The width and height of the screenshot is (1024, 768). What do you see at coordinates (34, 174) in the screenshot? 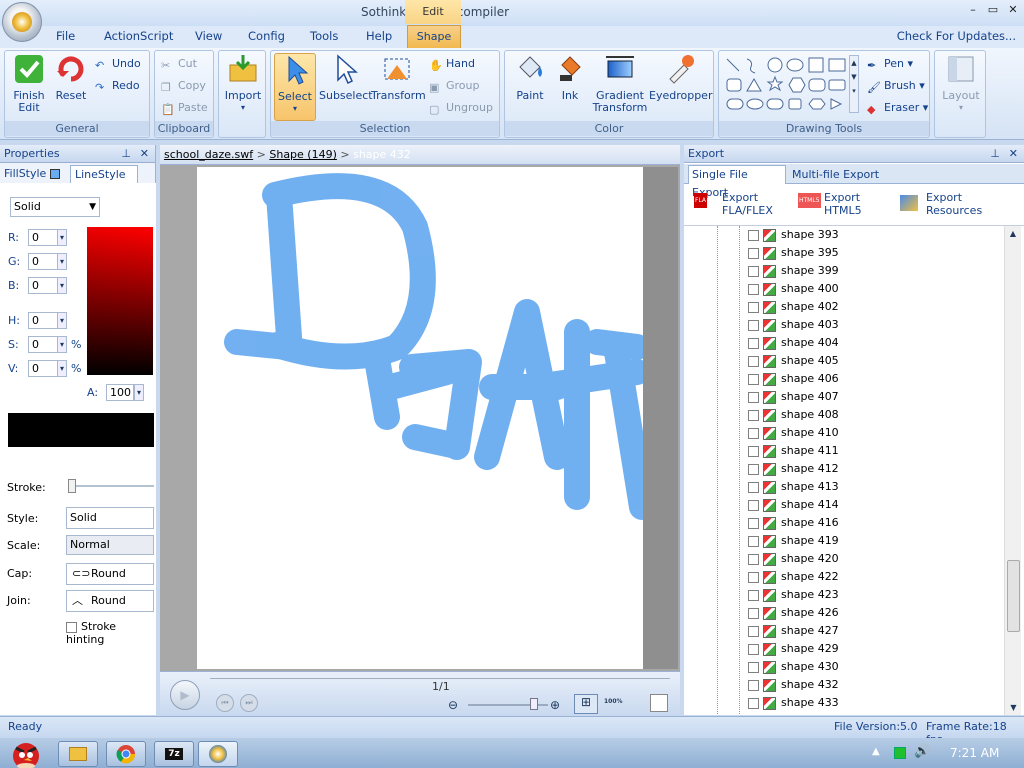
I see `tab-fillstyle: FillStyle` at bounding box center [34, 174].